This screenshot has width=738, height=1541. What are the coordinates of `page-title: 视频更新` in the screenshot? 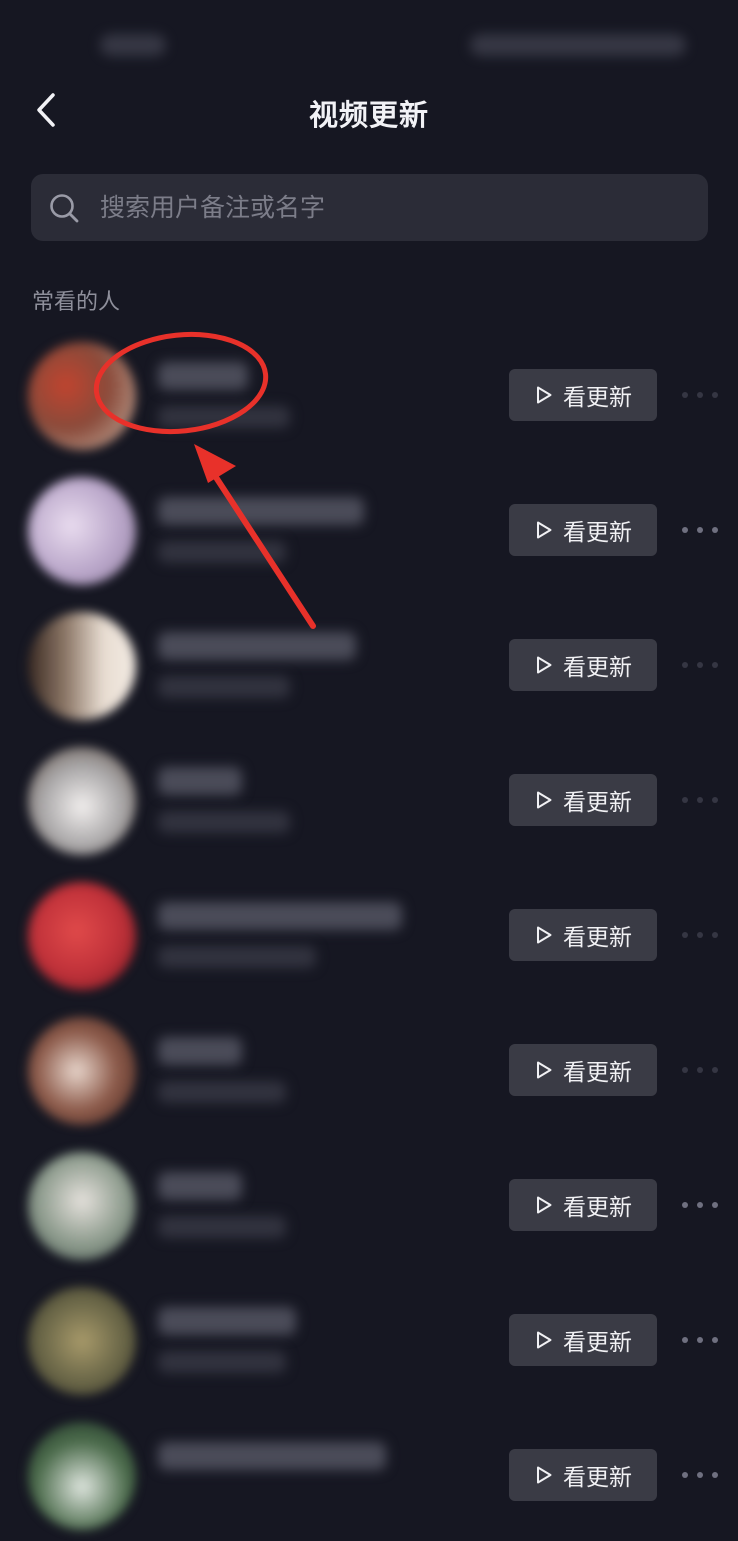 It's located at (368, 115).